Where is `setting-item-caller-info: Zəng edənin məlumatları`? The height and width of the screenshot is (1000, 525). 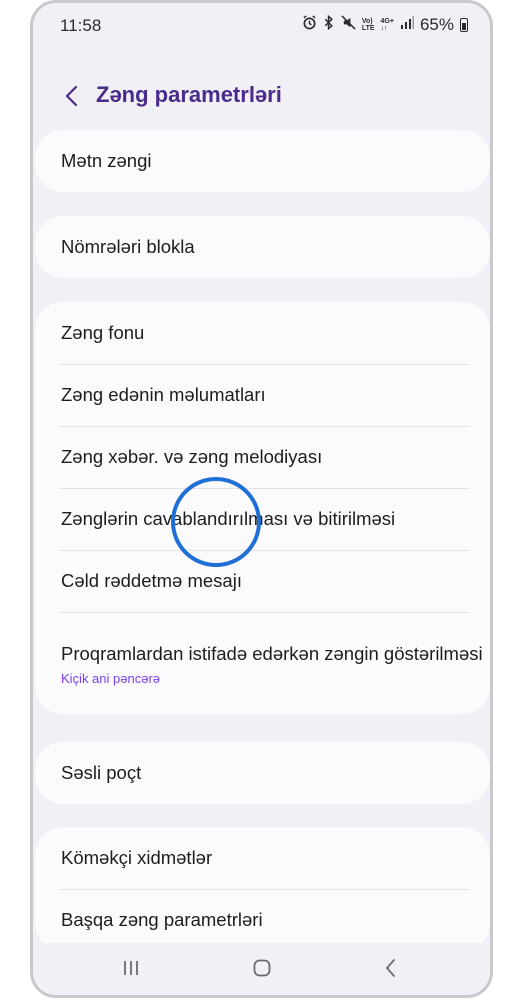
setting-item-caller-info: Zəng edənin məlumatları is located at coordinates (262, 395).